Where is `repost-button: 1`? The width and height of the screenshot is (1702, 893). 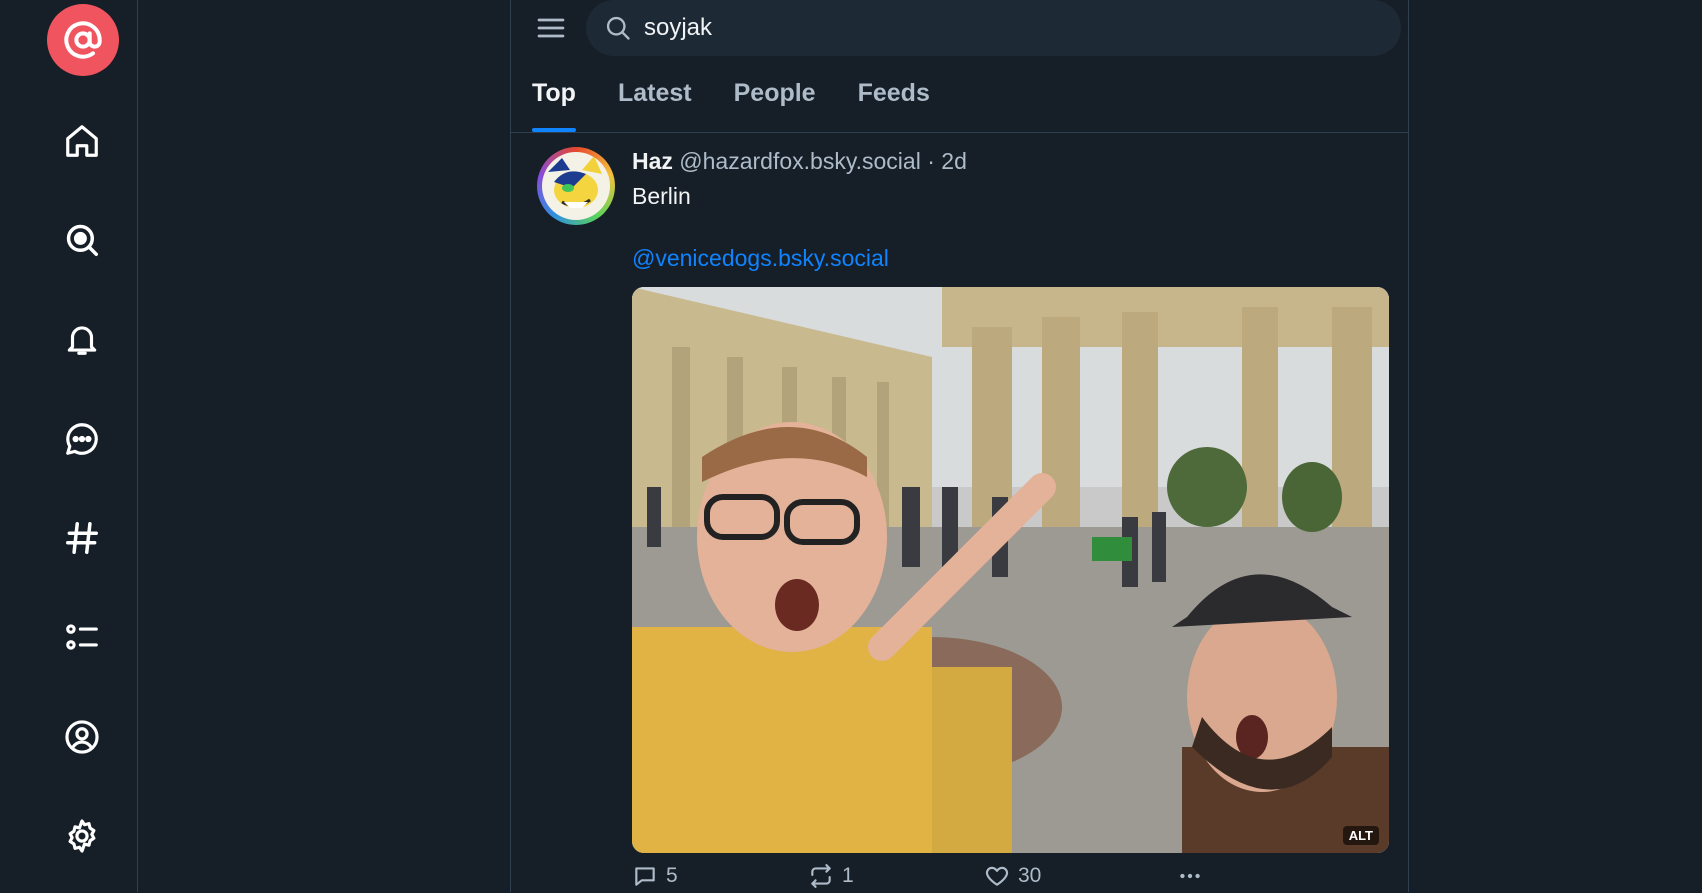 repost-button: 1 is located at coordinates (831, 876).